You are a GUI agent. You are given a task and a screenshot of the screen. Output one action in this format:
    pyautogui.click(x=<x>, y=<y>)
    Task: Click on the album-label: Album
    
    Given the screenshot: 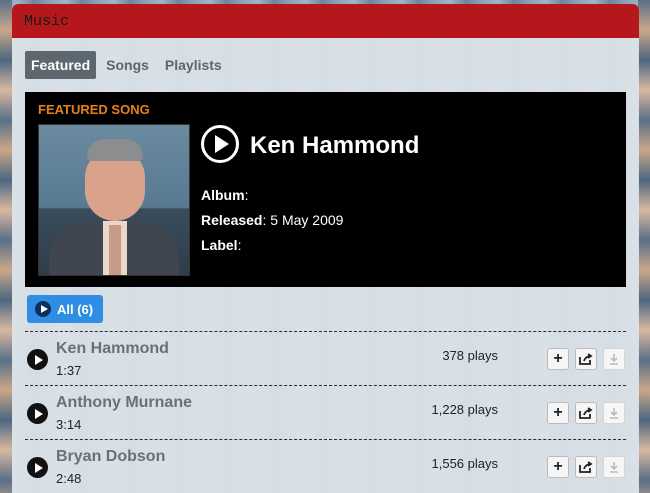 What is the action you would take?
    pyautogui.click(x=223, y=195)
    